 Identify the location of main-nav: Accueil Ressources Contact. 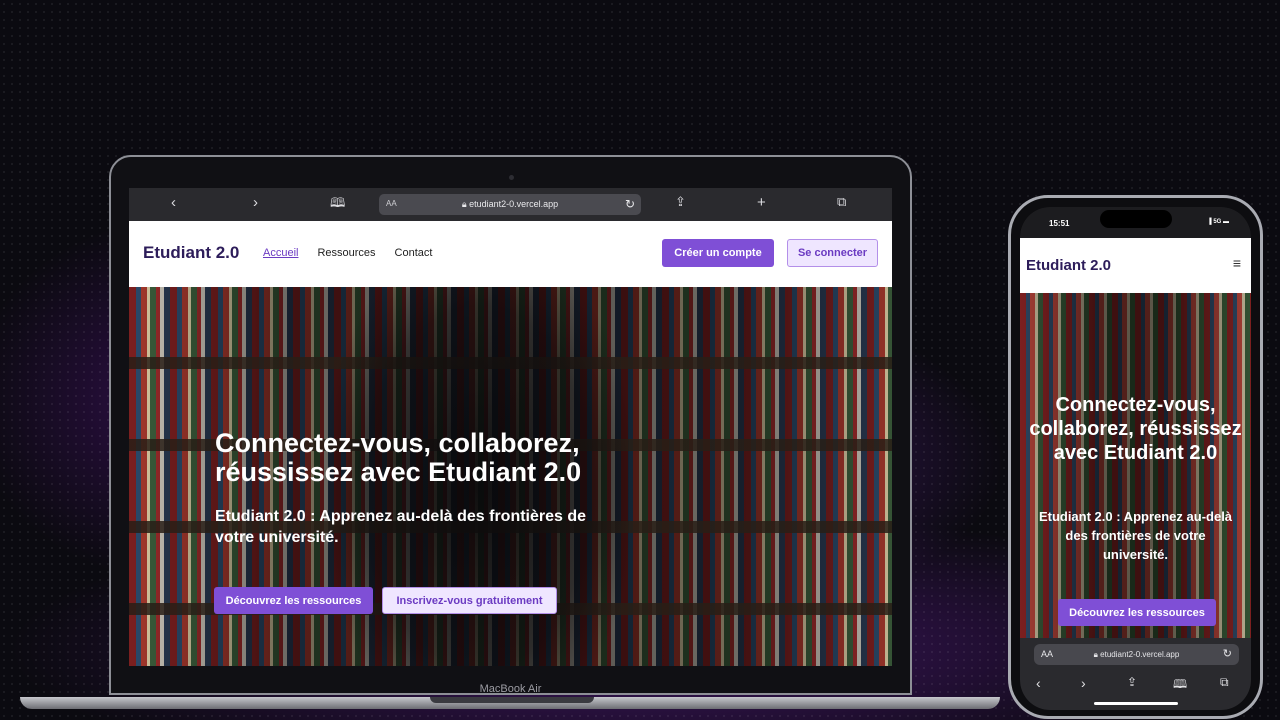
(347, 253).